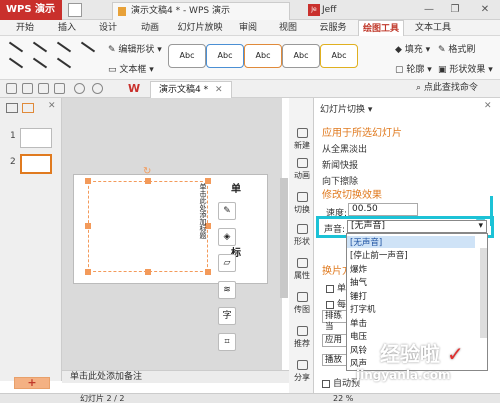  Describe the element at coordinates (32, 383) in the screenshot. I see `add-slide-button: +` at that location.